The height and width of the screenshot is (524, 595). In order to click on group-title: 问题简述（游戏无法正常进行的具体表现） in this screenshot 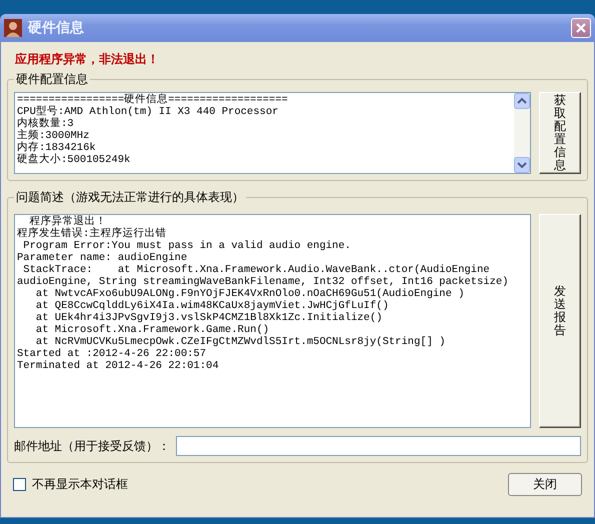, I will do `click(130, 197)`.